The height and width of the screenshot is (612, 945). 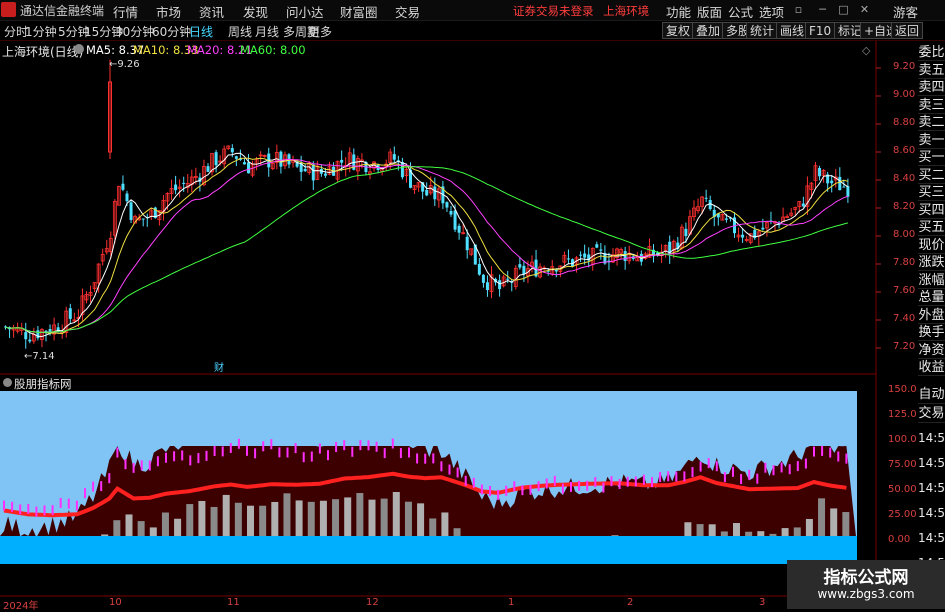 I want to click on minimize-icon: ─, so click(x=822, y=9).